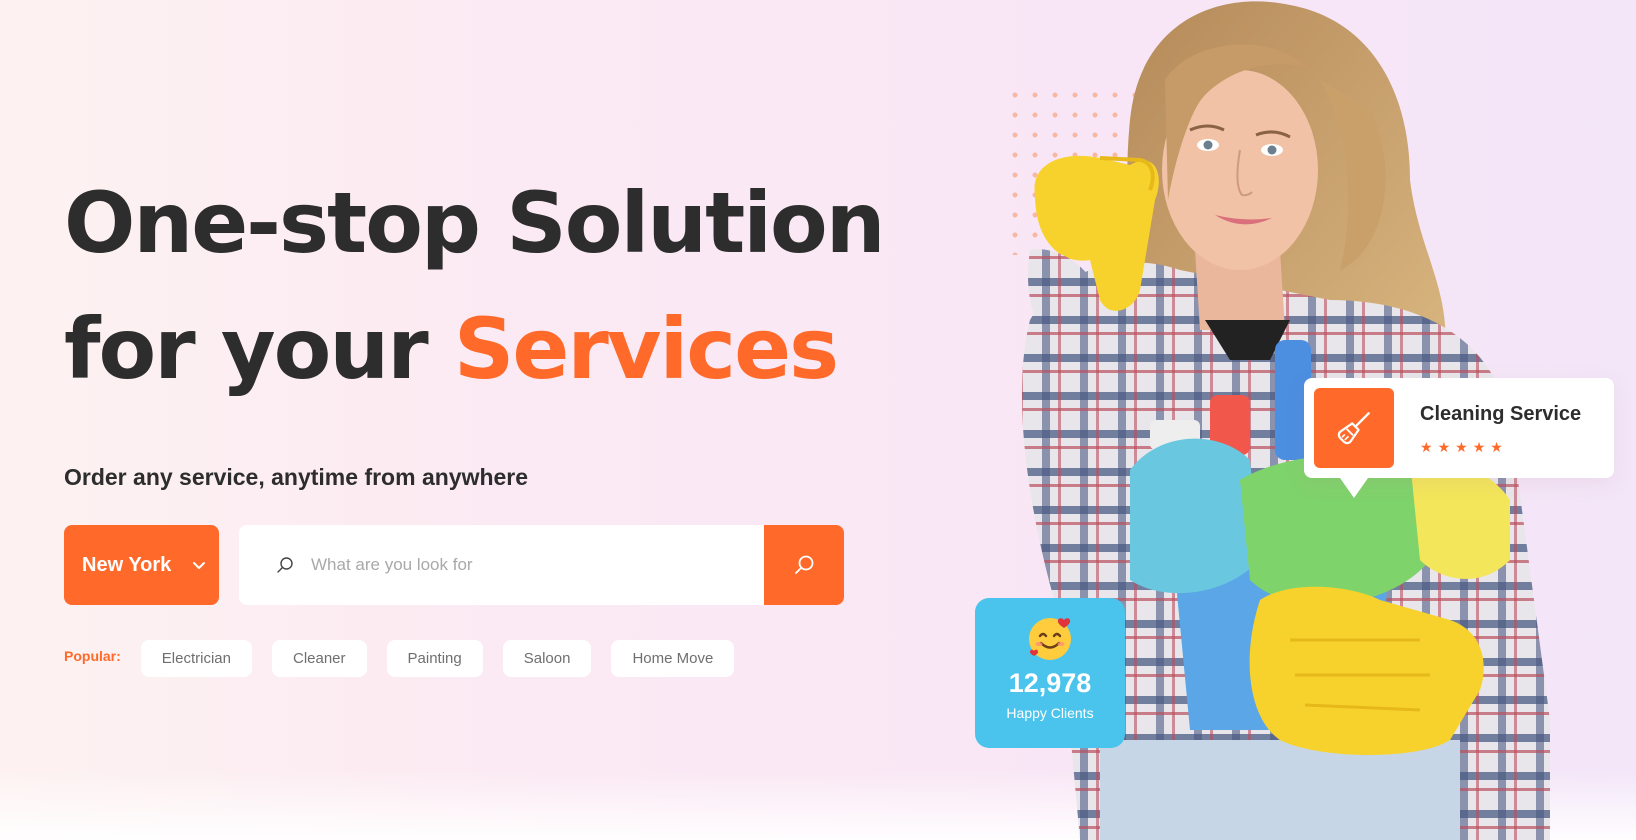 This screenshot has width=1636, height=840. I want to click on headline-accent: Services, so click(646, 349).